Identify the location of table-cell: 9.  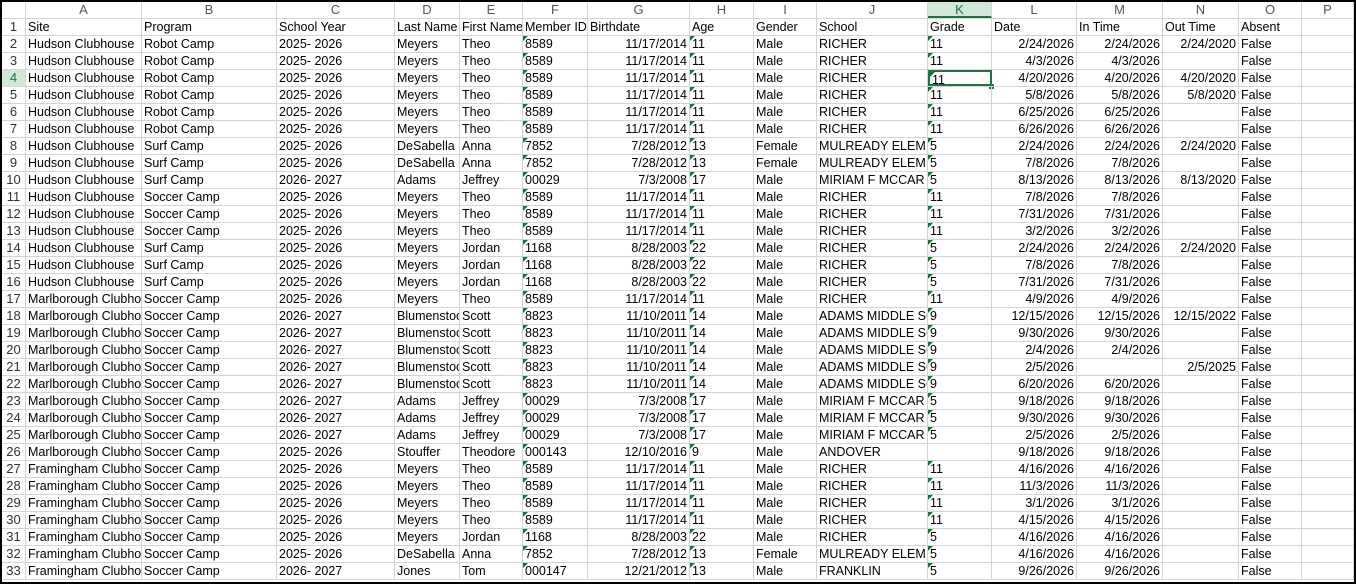
(960, 333).